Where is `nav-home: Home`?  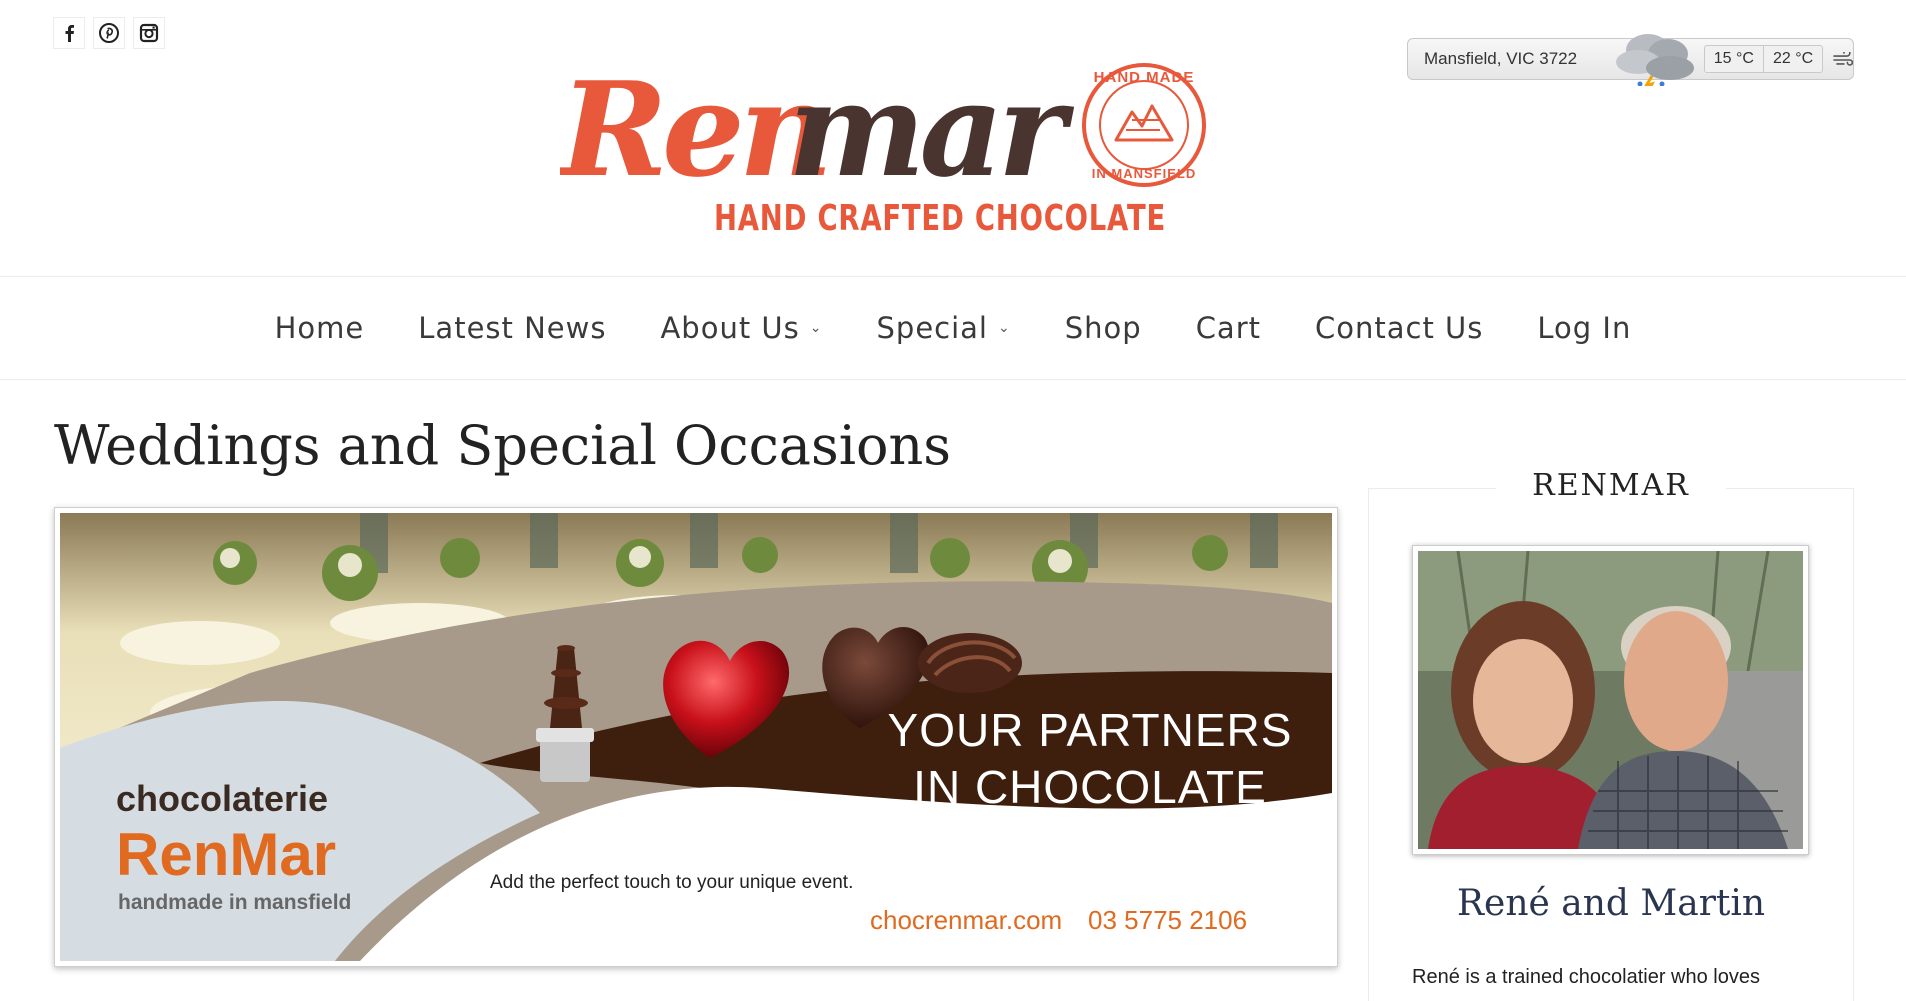 nav-home: Home is located at coordinates (320, 328).